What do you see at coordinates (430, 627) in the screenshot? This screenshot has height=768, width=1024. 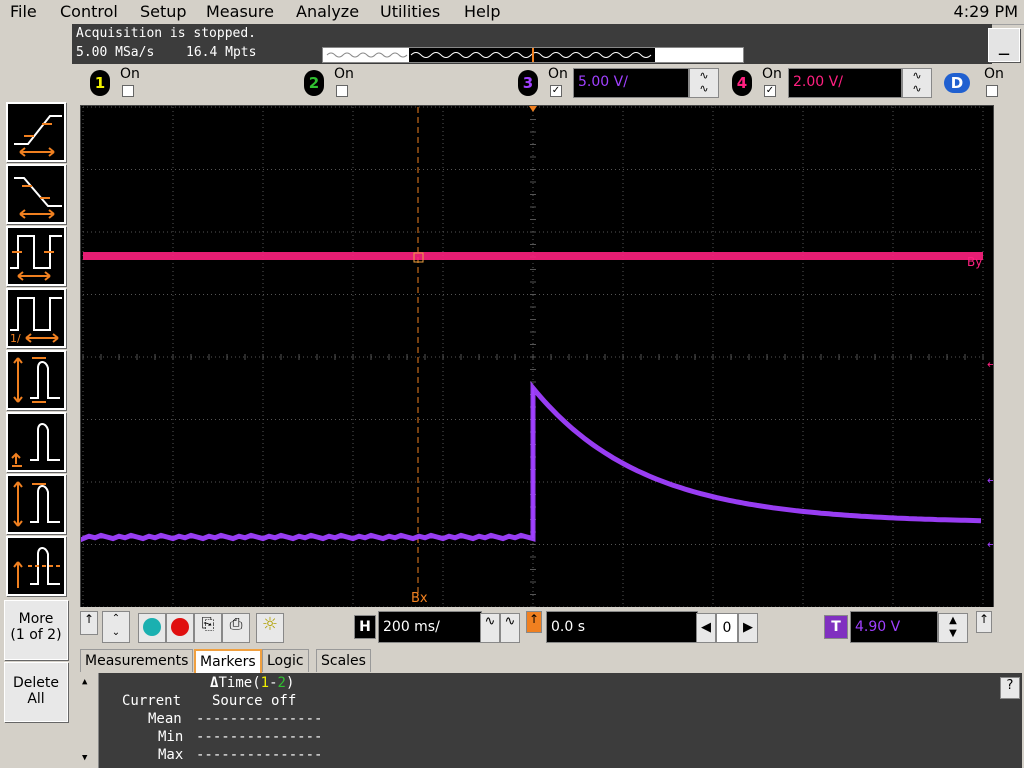 I see `timebase-field: 200 ms/` at bounding box center [430, 627].